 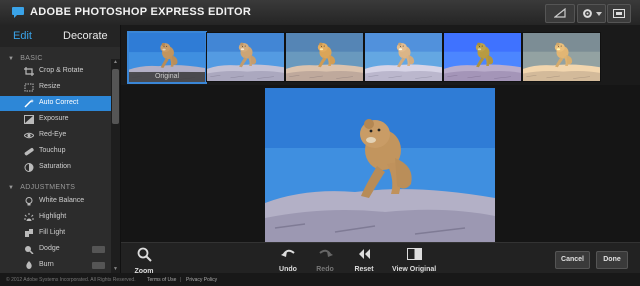 I want to click on sidebar-item-label: Exposure, so click(x=54, y=118).